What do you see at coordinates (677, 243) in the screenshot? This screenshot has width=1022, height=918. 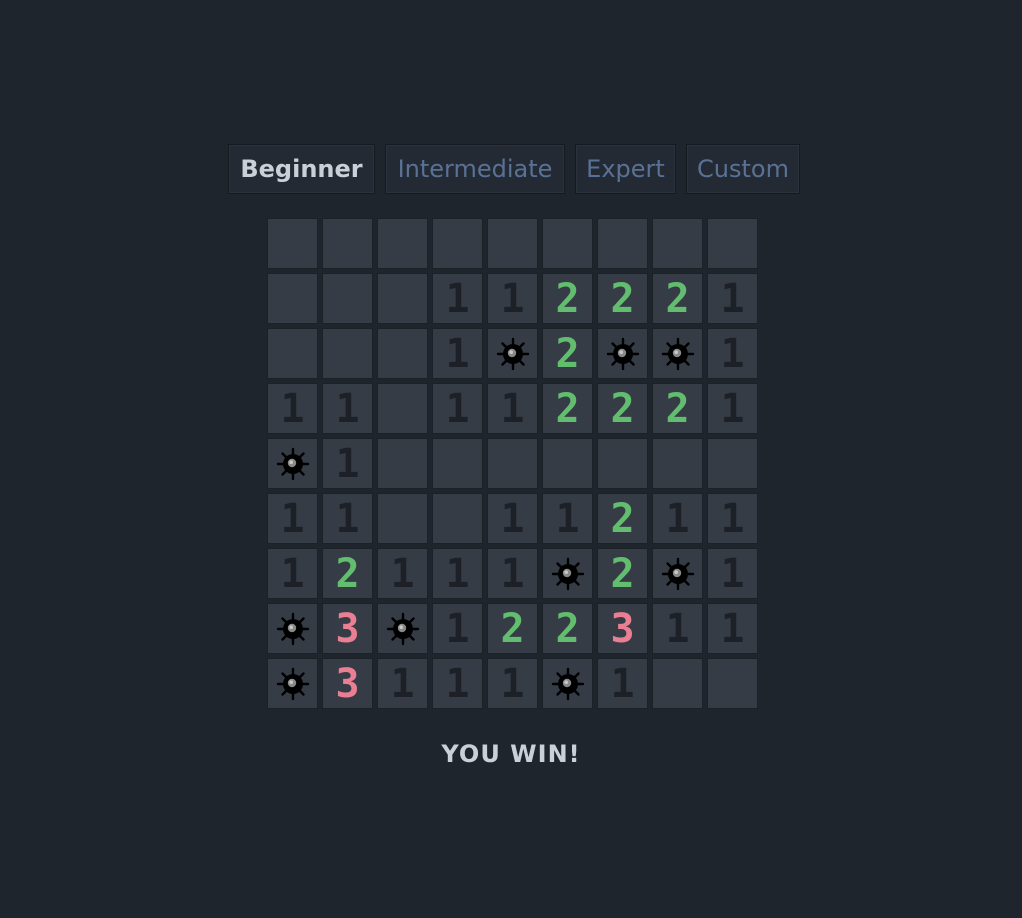 I see `board-cell-r0-c7` at bounding box center [677, 243].